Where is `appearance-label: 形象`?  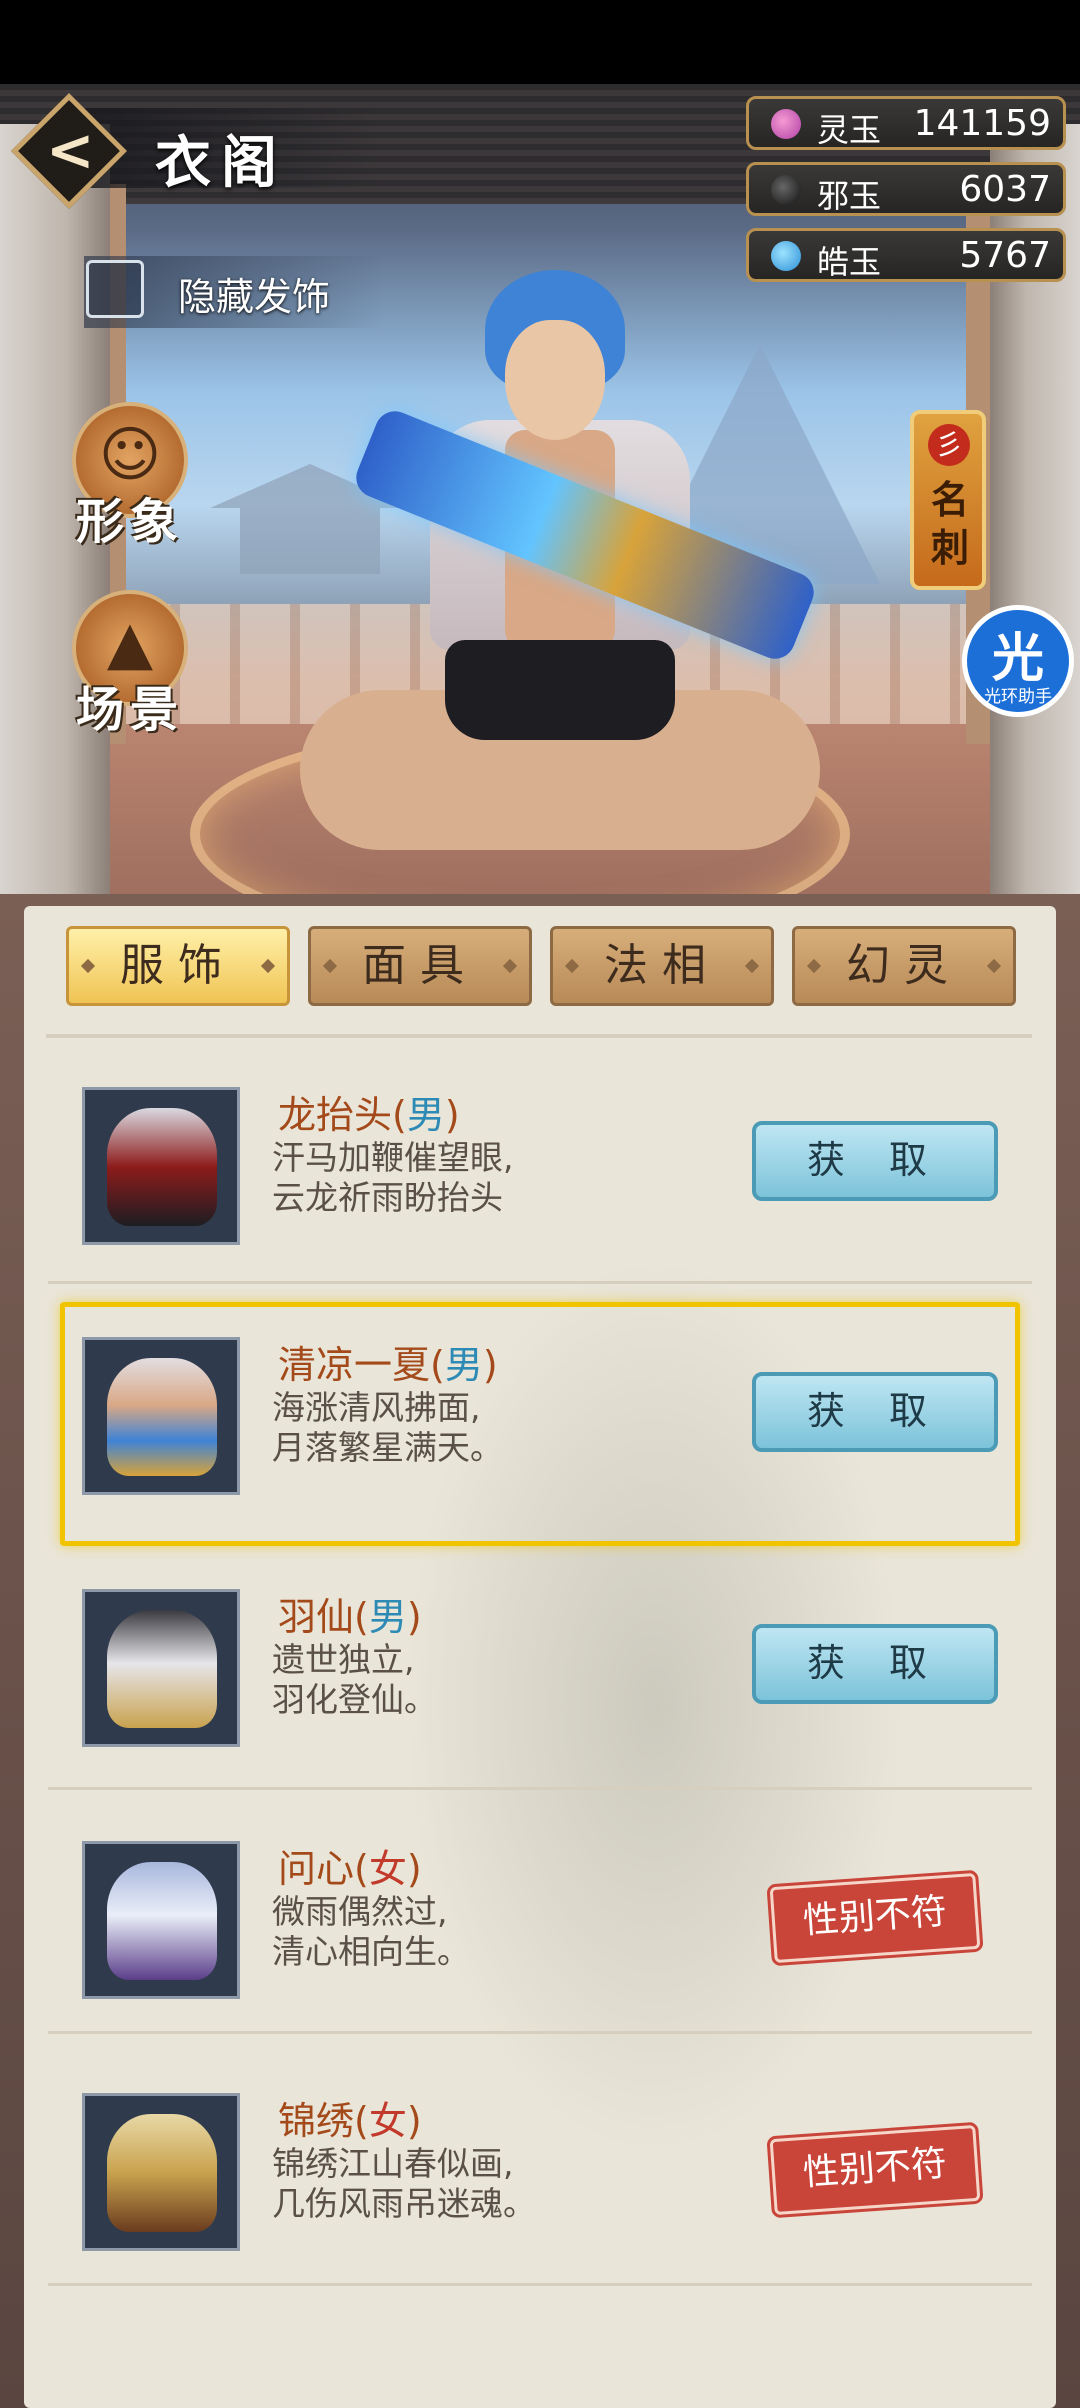
appearance-label: 形象 is located at coordinates (130, 522).